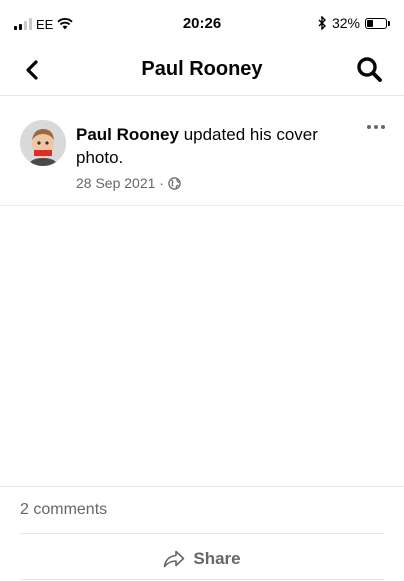 The height and width of the screenshot is (581, 404). Describe the element at coordinates (376, 127) in the screenshot. I see `more-icon` at that location.